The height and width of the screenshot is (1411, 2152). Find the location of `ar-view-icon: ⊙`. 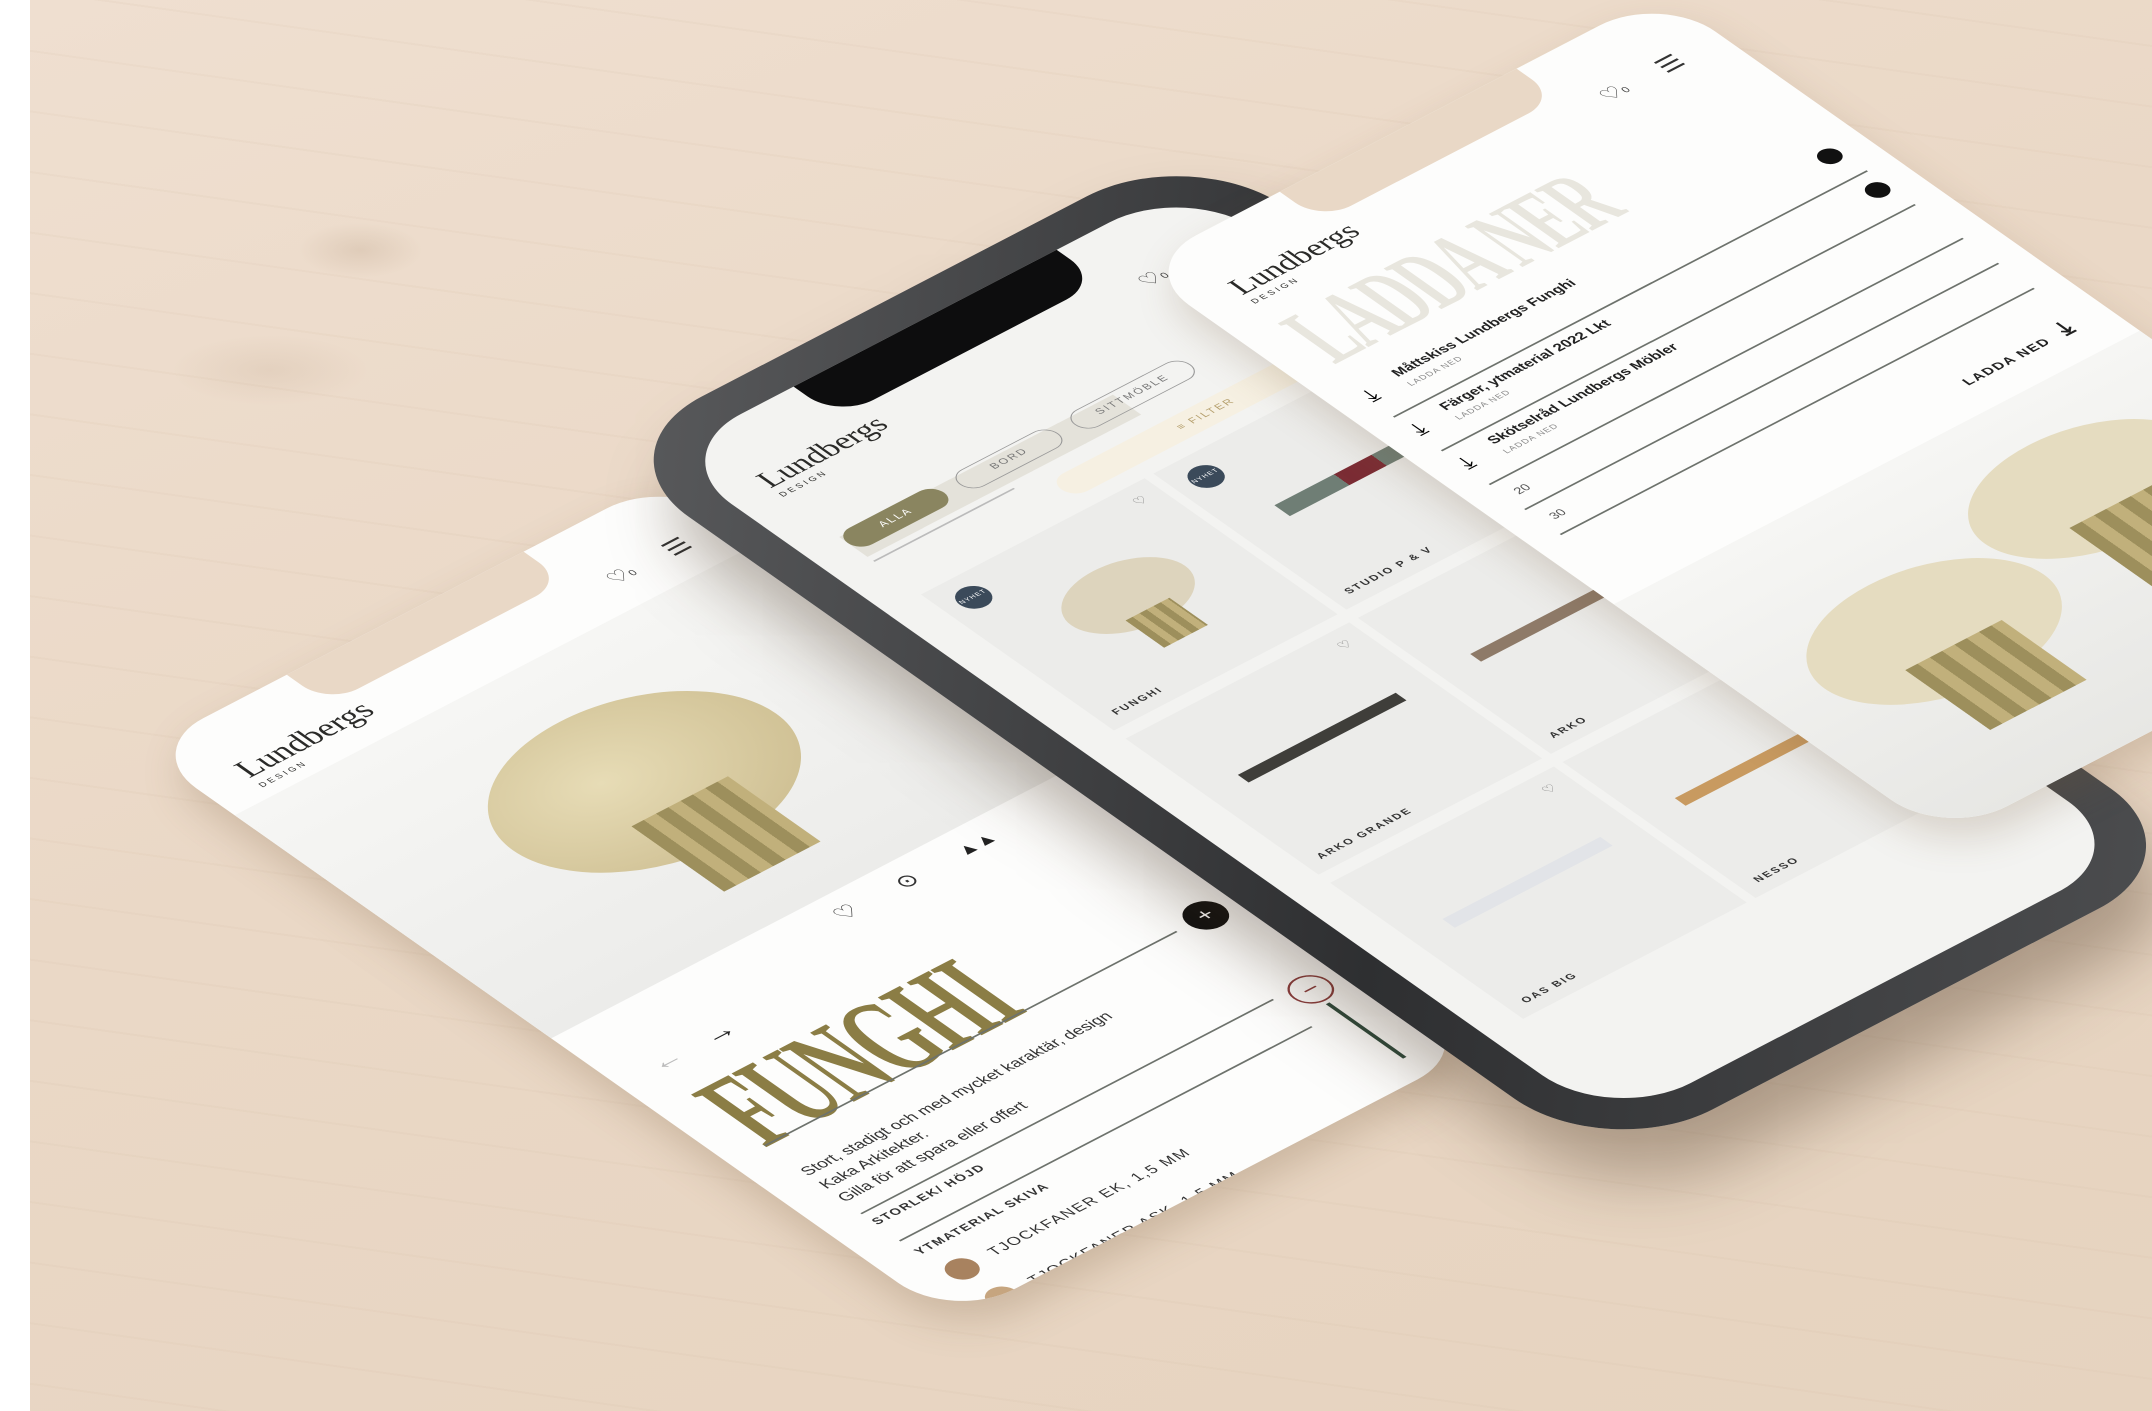

ar-view-icon: ⊙ is located at coordinates (907, 881).